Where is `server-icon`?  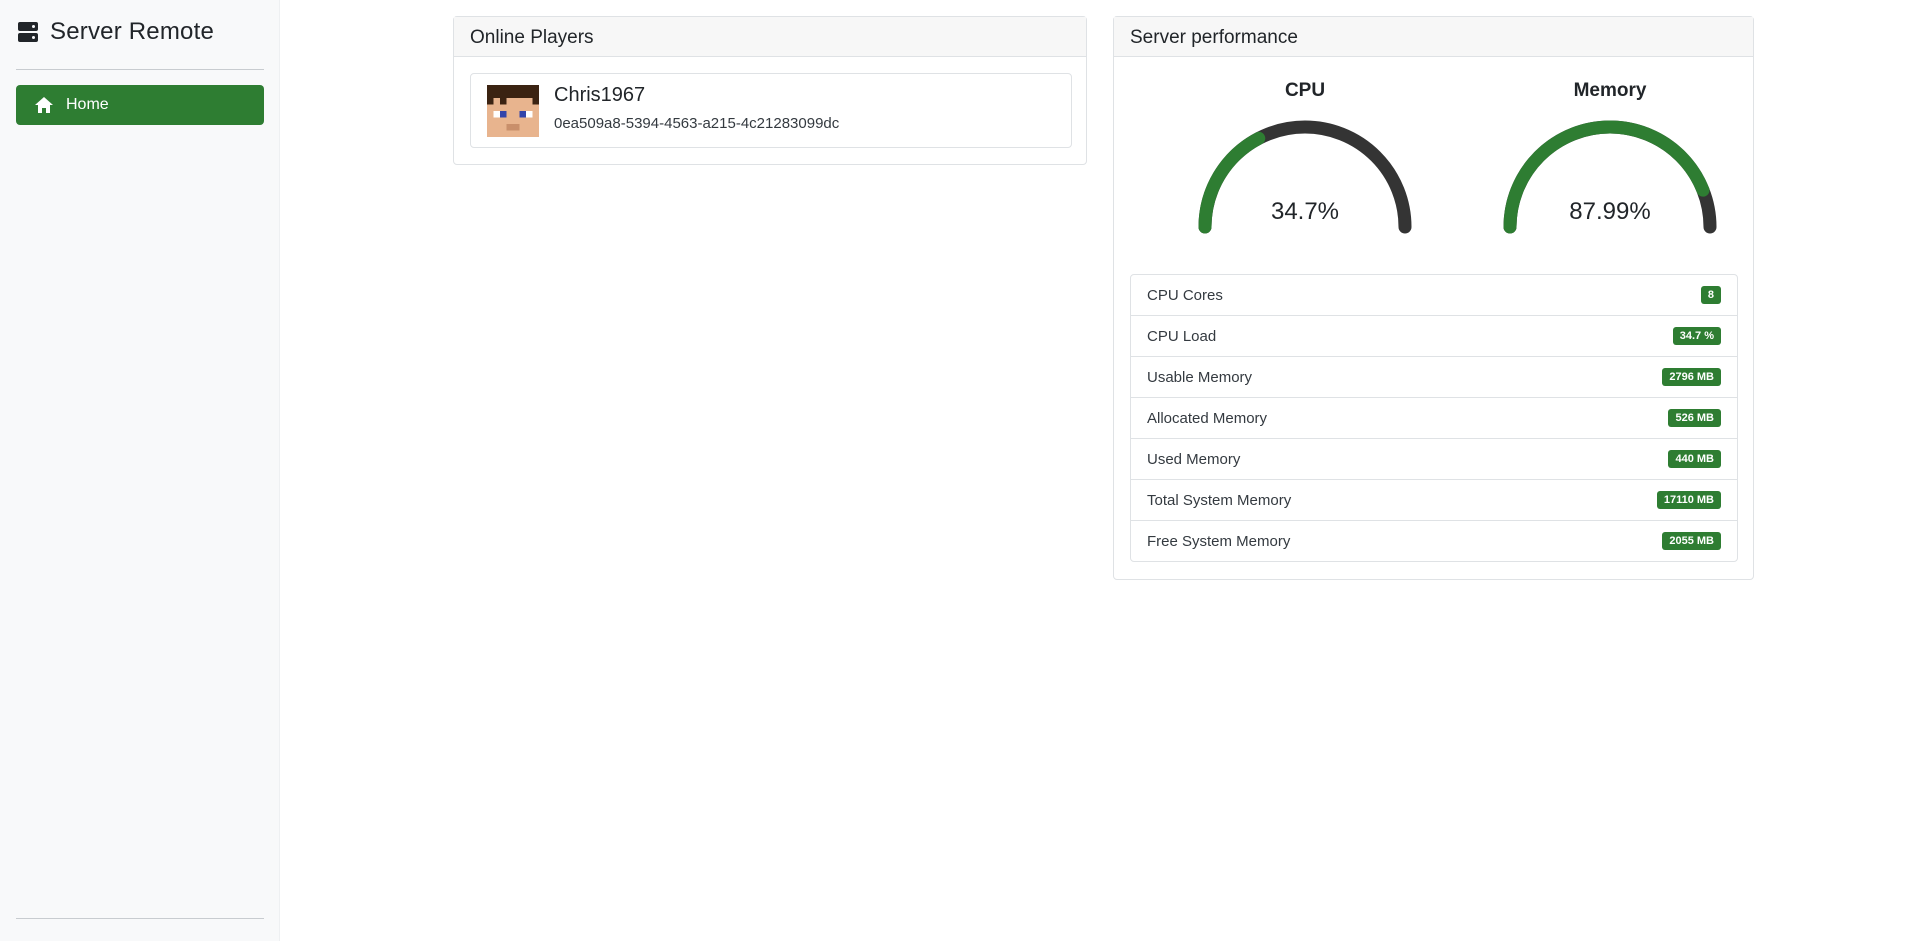 server-icon is located at coordinates (28, 32).